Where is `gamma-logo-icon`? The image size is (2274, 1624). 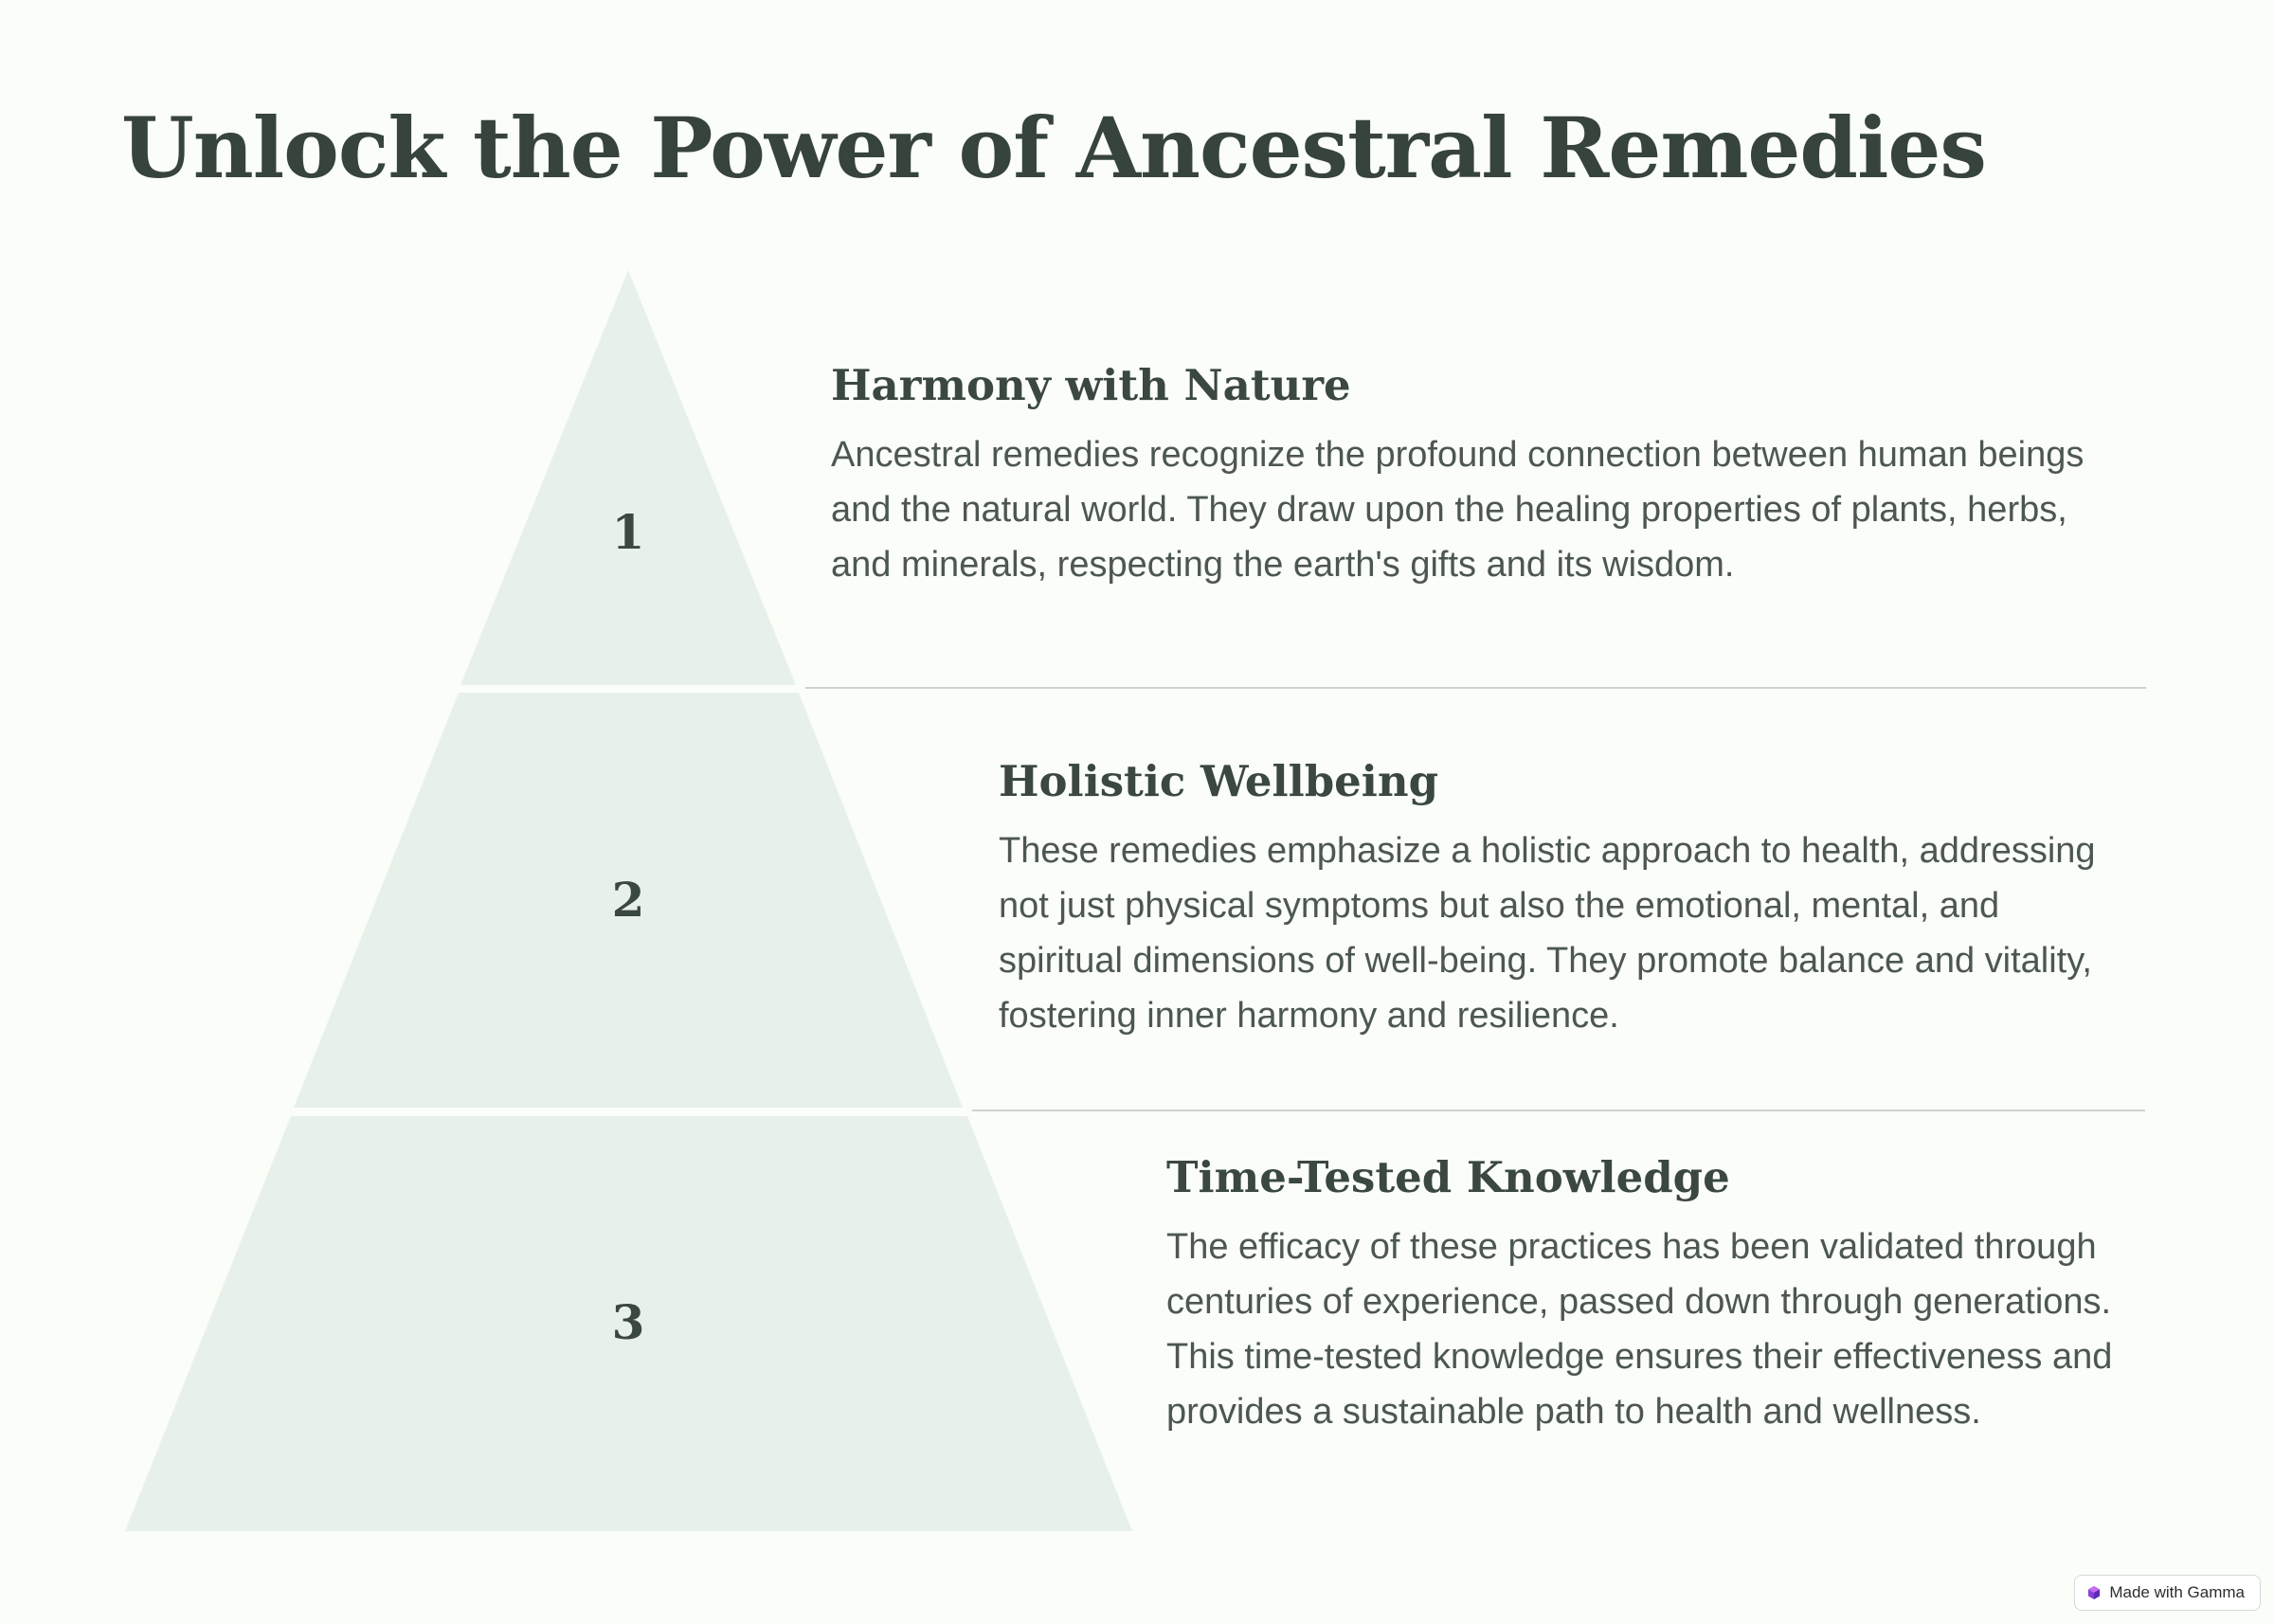 gamma-logo-icon is located at coordinates (2094, 1592).